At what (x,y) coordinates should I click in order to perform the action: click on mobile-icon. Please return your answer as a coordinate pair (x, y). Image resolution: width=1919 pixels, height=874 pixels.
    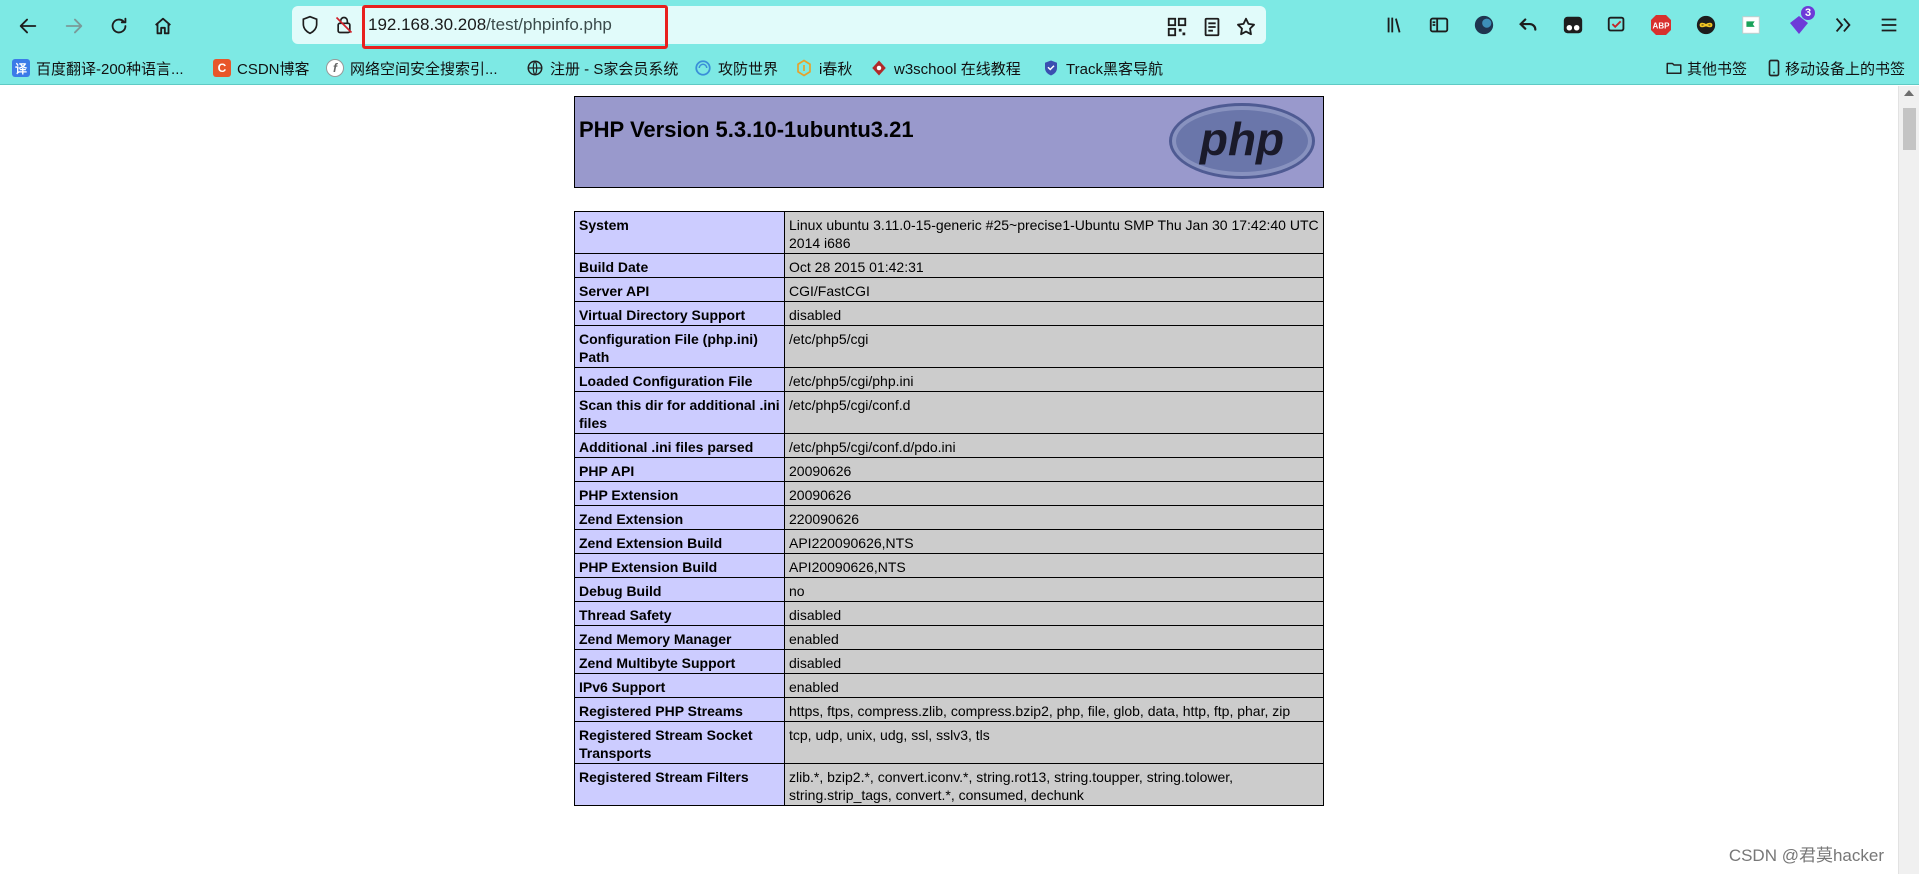
    Looking at the image, I should click on (1774, 68).